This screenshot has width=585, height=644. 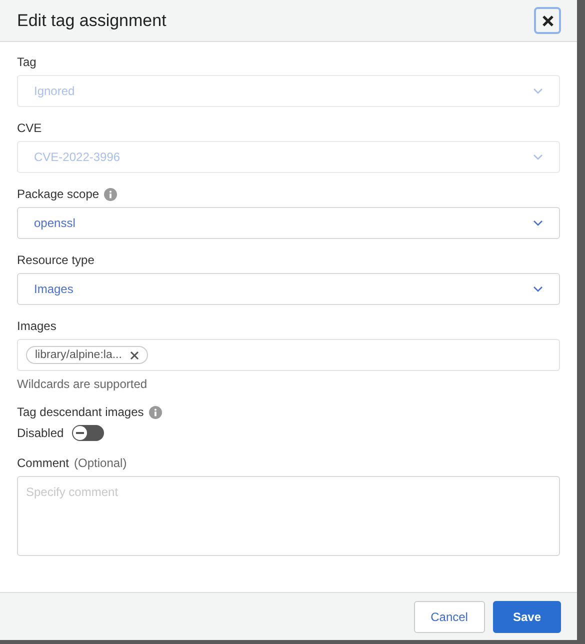 What do you see at coordinates (43, 463) in the screenshot?
I see `field-label: Comment` at bounding box center [43, 463].